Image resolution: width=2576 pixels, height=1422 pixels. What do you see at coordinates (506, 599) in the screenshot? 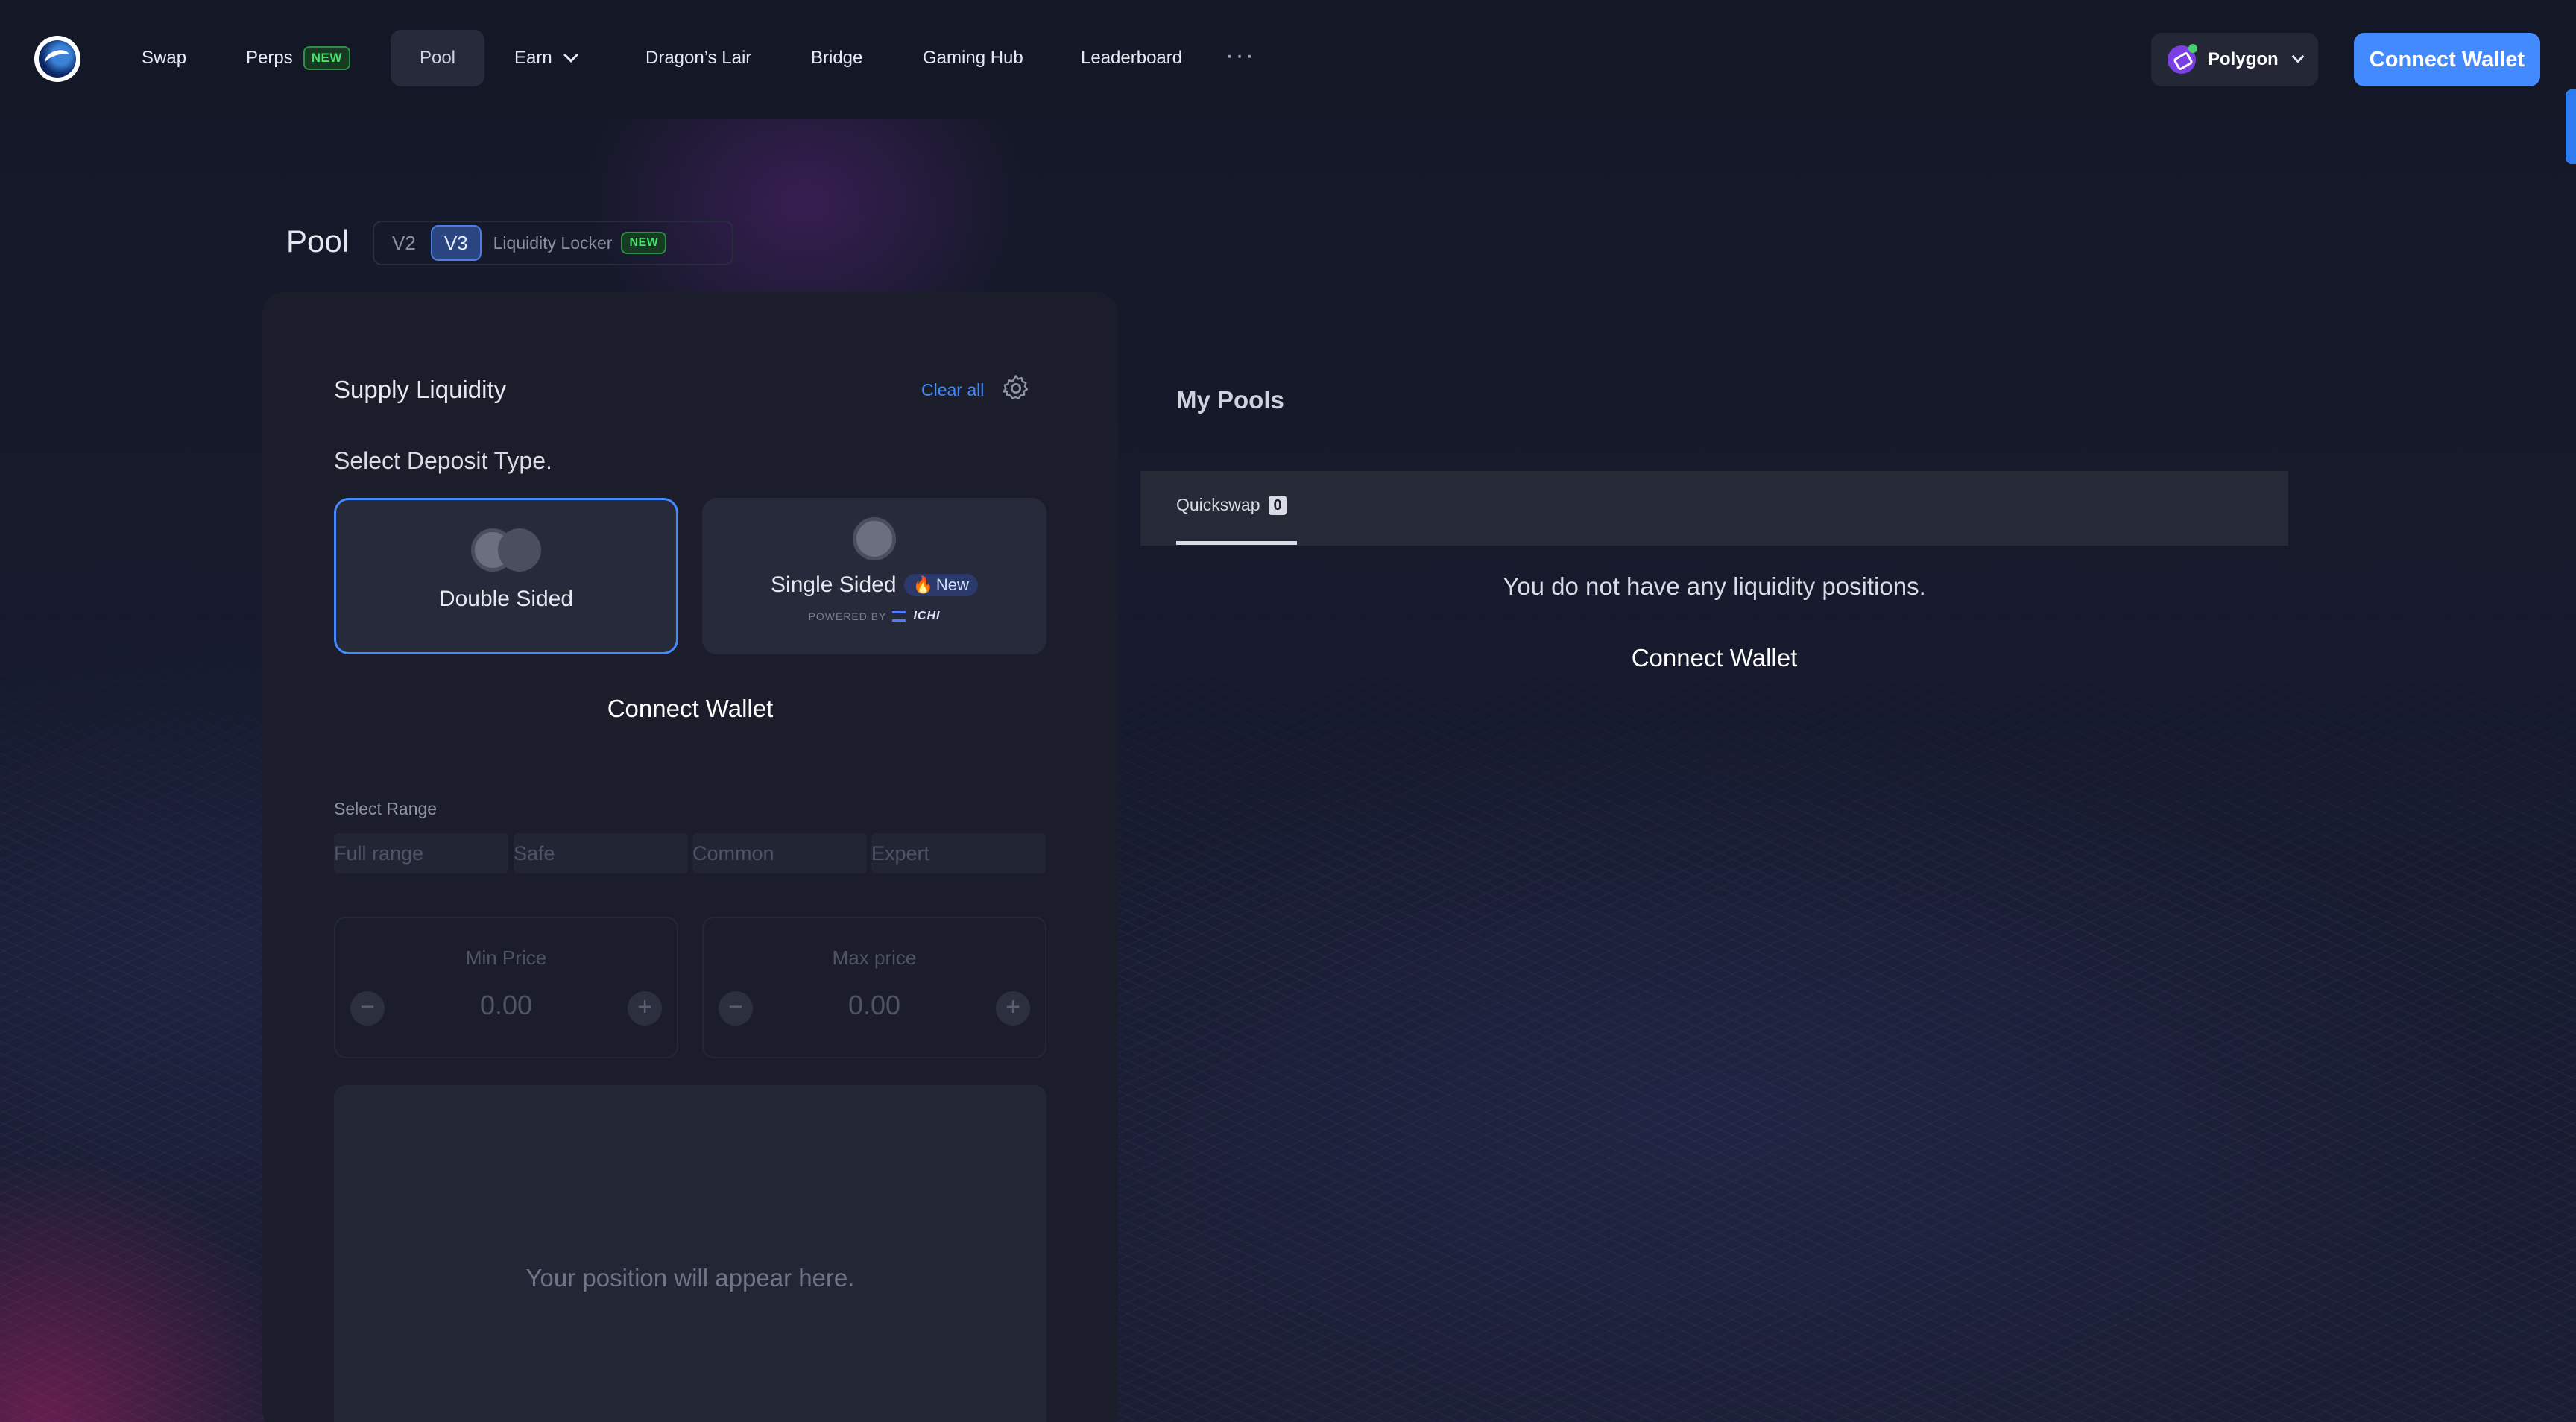
I see `double-sided-label: Double Sided` at bounding box center [506, 599].